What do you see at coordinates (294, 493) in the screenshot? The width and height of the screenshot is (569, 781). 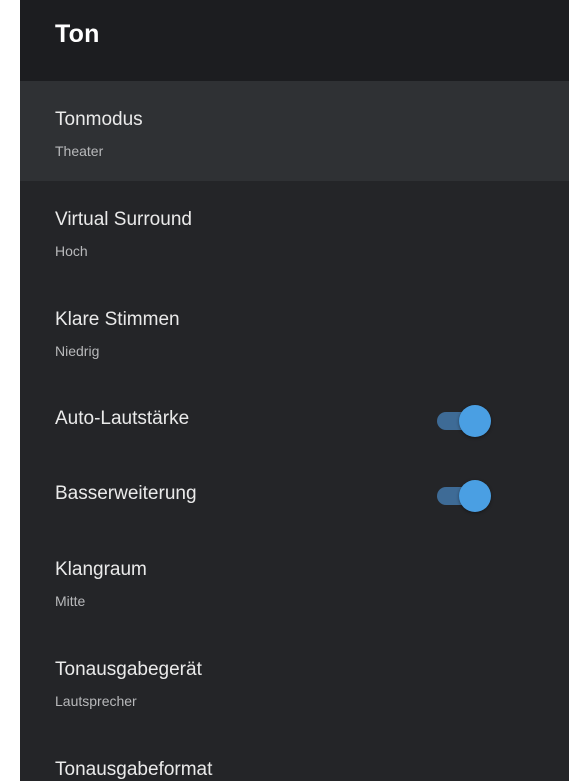 I see `setting-bass-extension: Basserweiterung` at bounding box center [294, 493].